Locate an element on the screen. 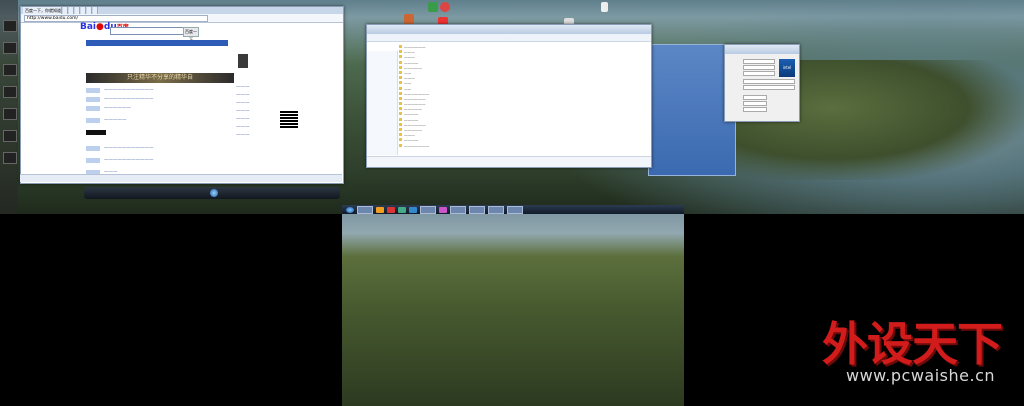  watermark-logo: 外设天下 is located at coordinates (912, 344).